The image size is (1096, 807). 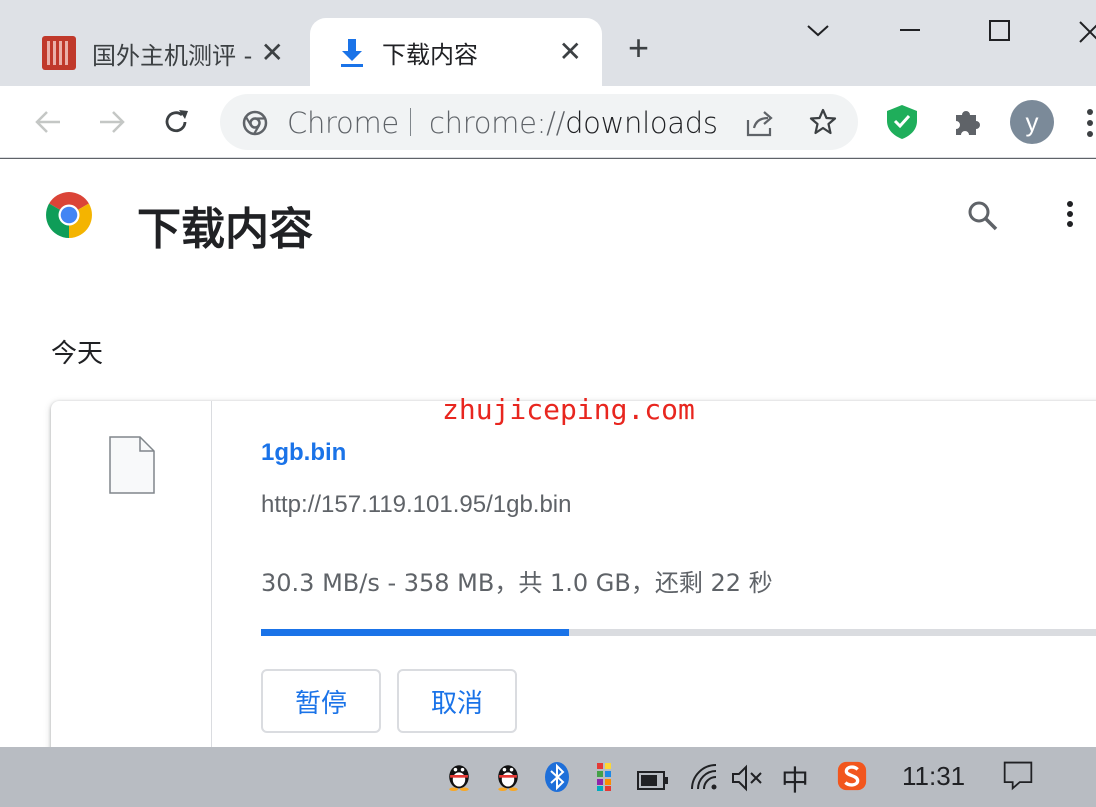 What do you see at coordinates (1032, 122) in the screenshot?
I see `profile-avatar: y` at bounding box center [1032, 122].